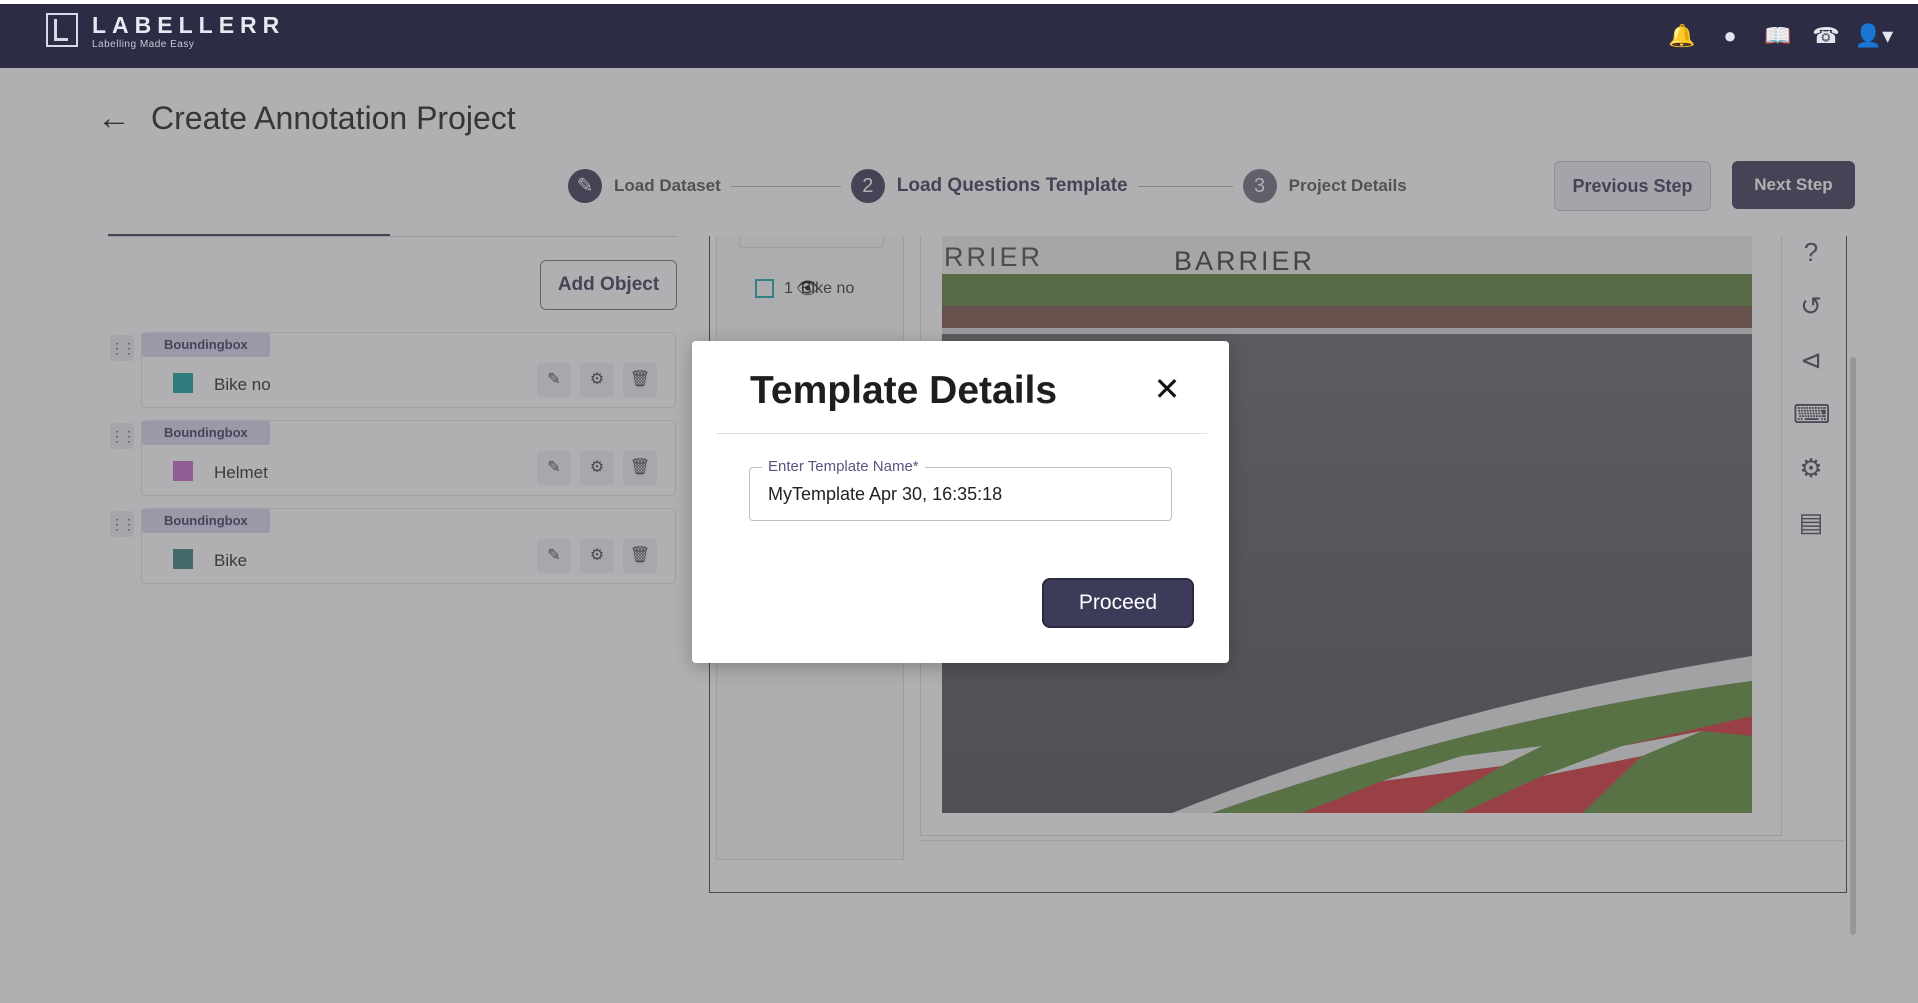 The height and width of the screenshot is (1003, 1918). I want to click on app-name: LABELLERR, so click(189, 25).